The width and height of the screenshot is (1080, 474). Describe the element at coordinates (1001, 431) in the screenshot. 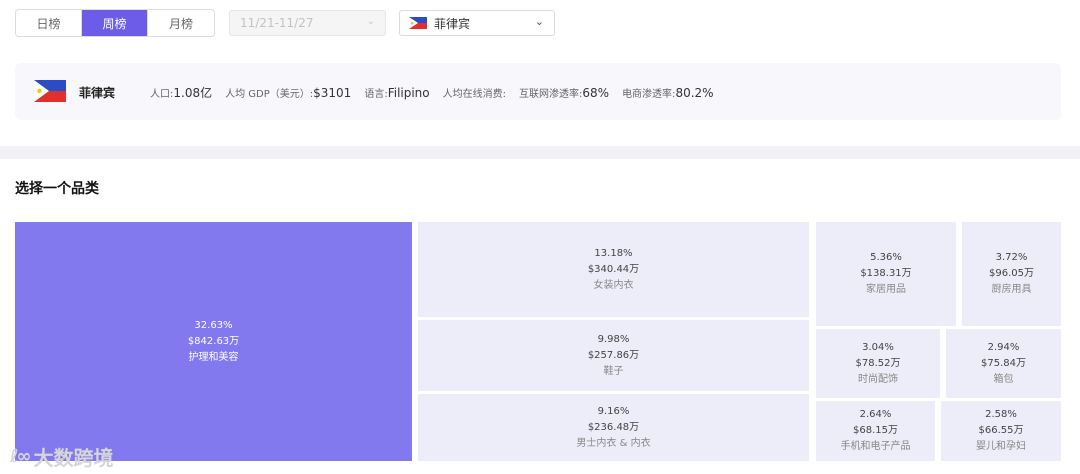

I see `category-tile-baby-maternity: 2.58% $66.55万 婴儿和孕妇` at that location.